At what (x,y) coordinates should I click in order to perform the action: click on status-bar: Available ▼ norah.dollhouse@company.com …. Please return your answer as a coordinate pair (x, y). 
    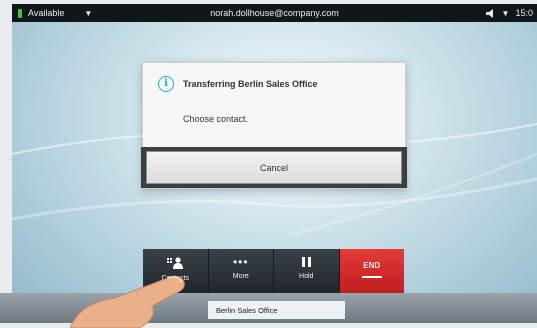
    Looking at the image, I should click on (274, 13).